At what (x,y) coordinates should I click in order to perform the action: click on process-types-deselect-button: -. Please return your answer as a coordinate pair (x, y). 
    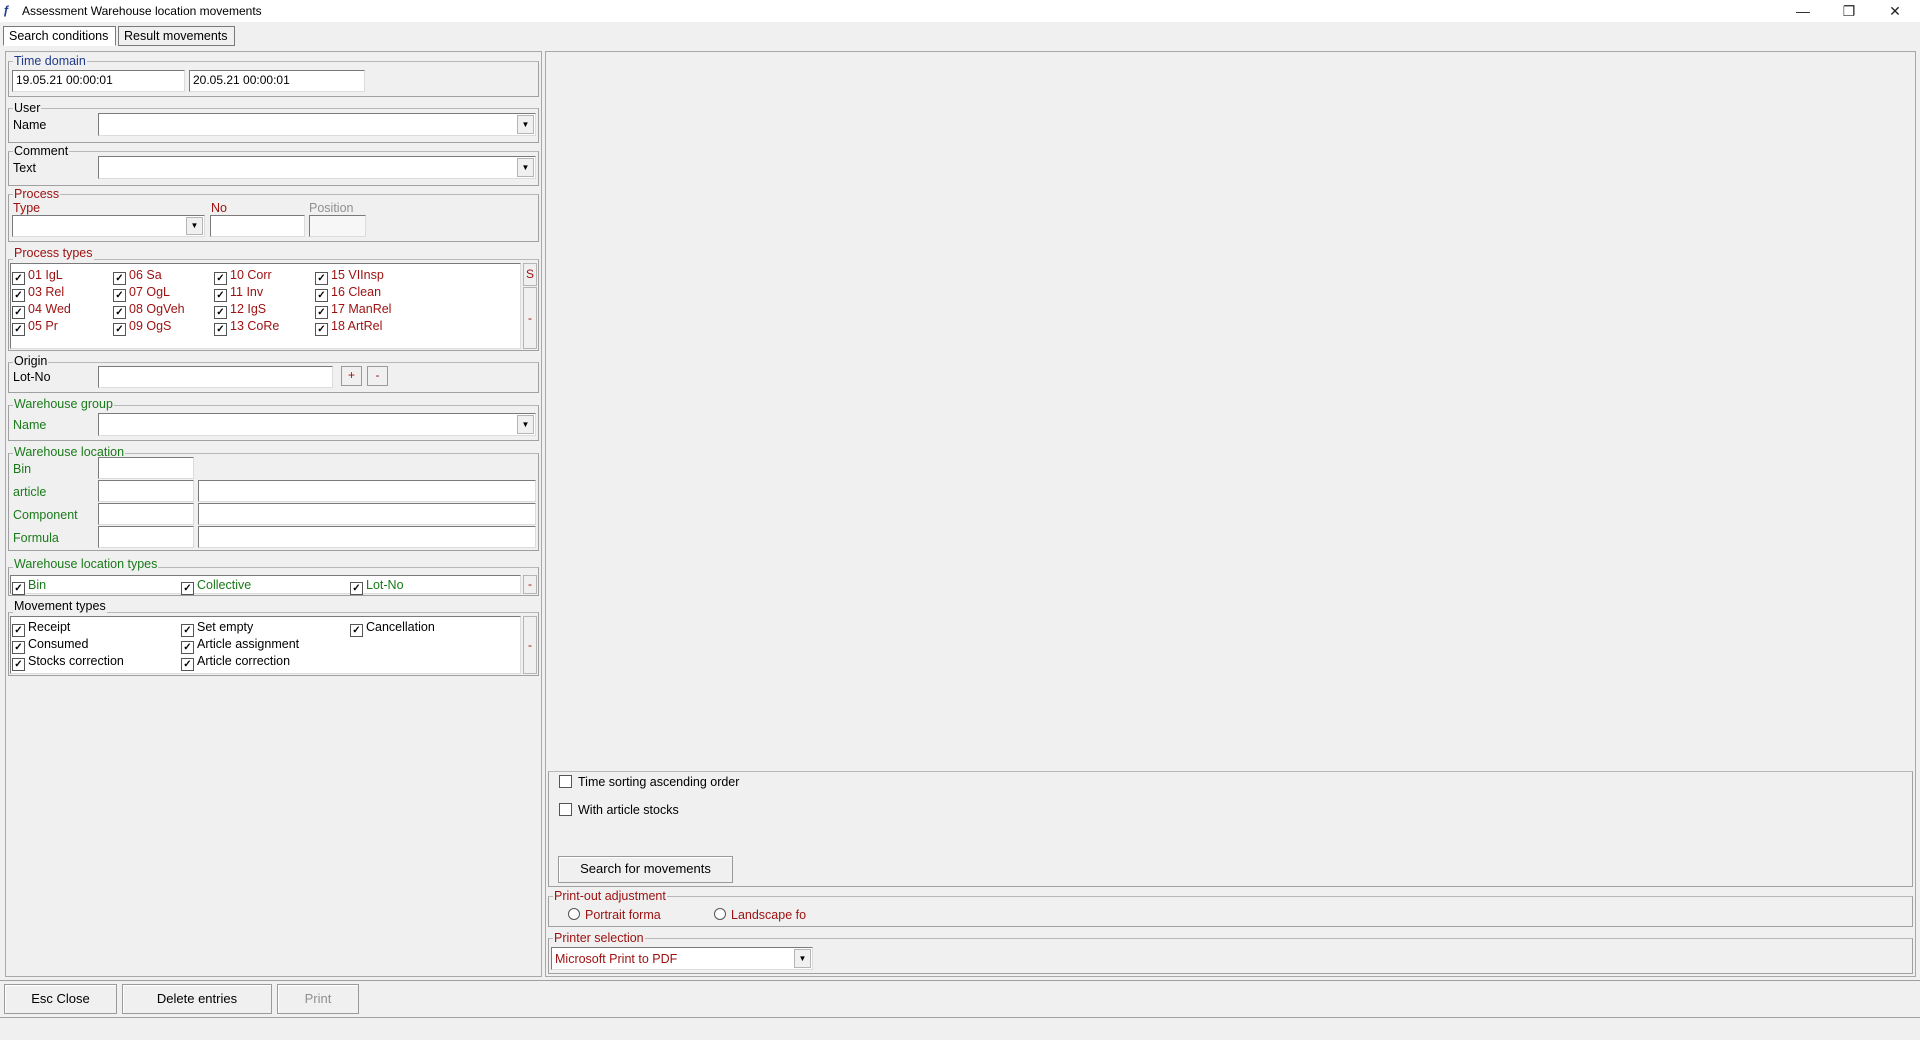
    Looking at the image, I should click on (530, 318).